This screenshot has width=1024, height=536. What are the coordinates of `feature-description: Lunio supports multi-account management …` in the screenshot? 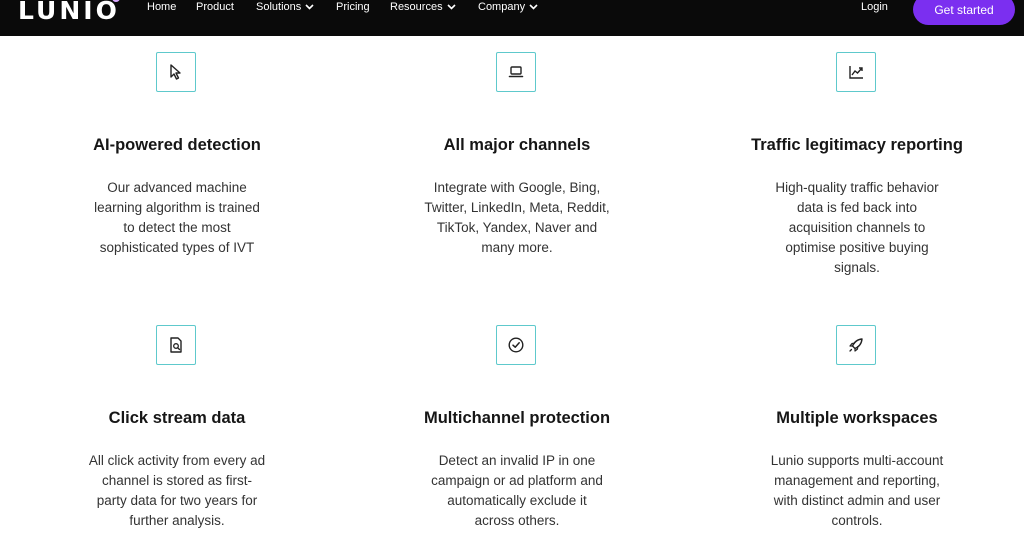 It's located at (857, 490).